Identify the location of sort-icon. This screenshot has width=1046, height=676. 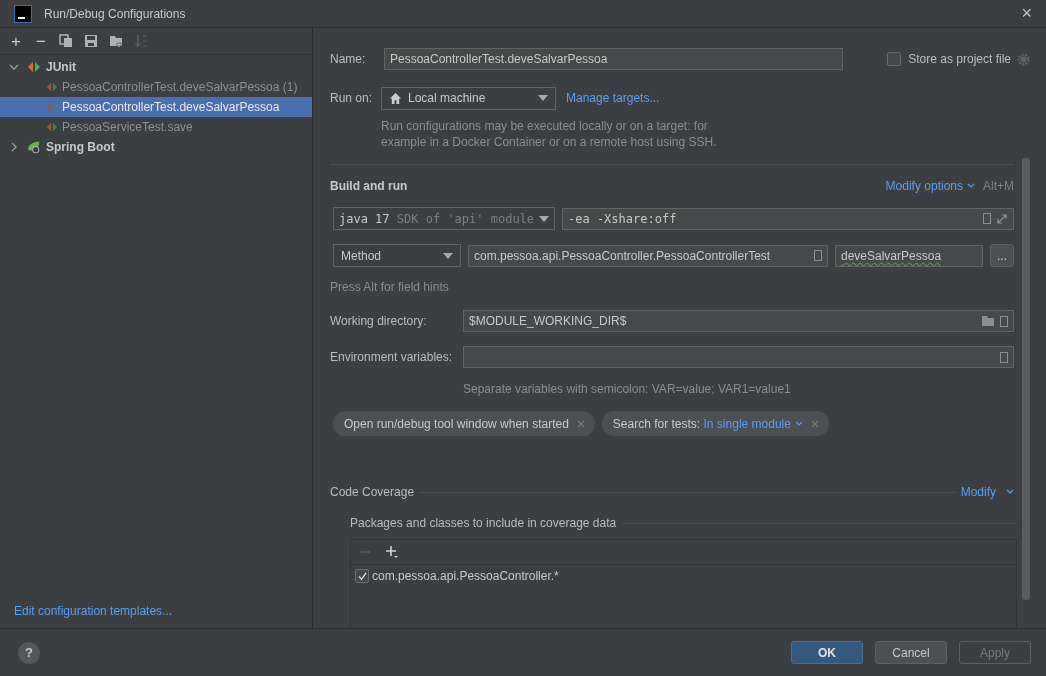
(141, 41).